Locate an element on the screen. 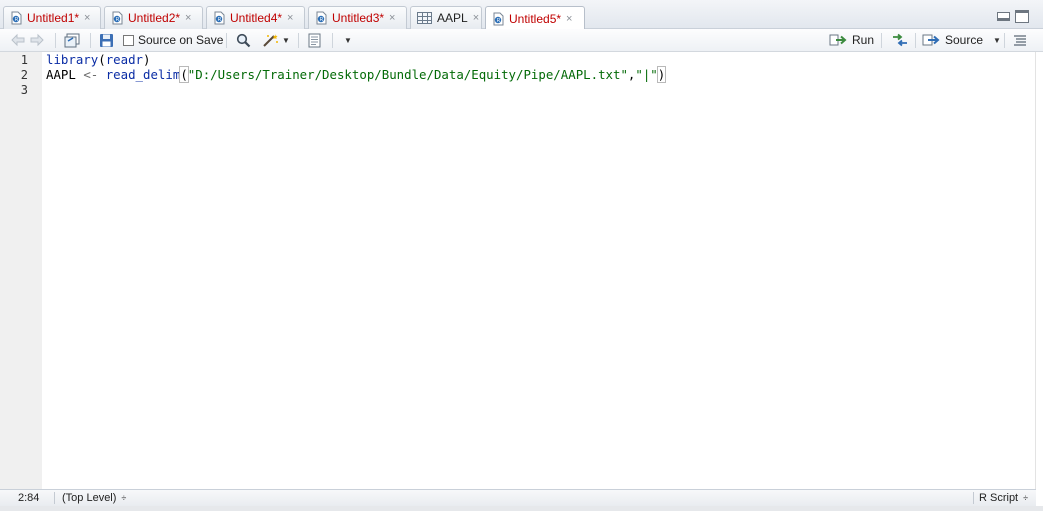 This screenshot has height=511, width=1043. line-number: 1 is located at coordinates (24, 60).